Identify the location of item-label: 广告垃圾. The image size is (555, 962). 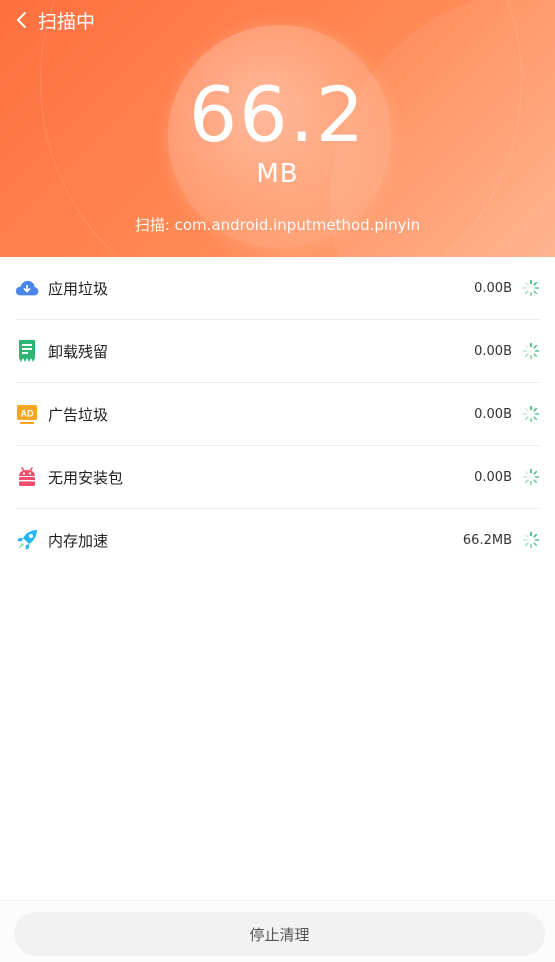
(78, 414).